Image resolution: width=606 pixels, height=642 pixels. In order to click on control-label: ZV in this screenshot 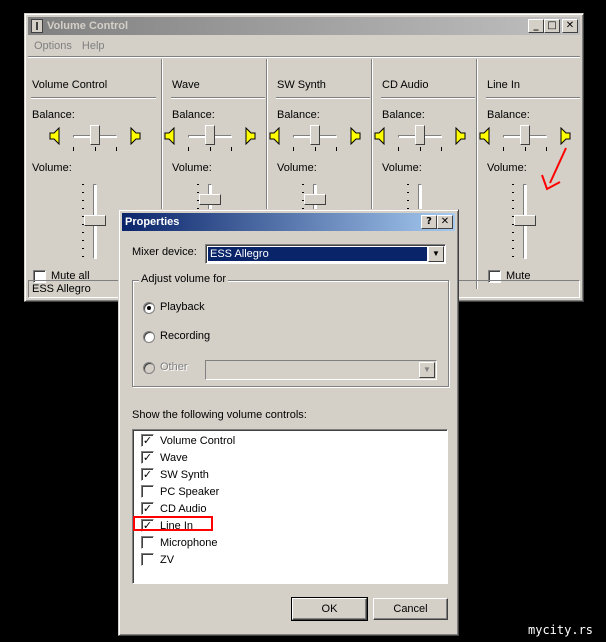, I will do `click(167, 559)`.